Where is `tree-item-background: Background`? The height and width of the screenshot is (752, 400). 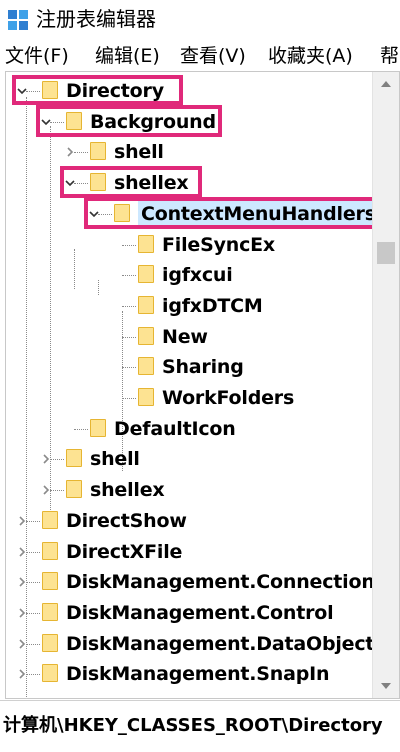 tree-item-background: Background is located at coordinates (189, 122).